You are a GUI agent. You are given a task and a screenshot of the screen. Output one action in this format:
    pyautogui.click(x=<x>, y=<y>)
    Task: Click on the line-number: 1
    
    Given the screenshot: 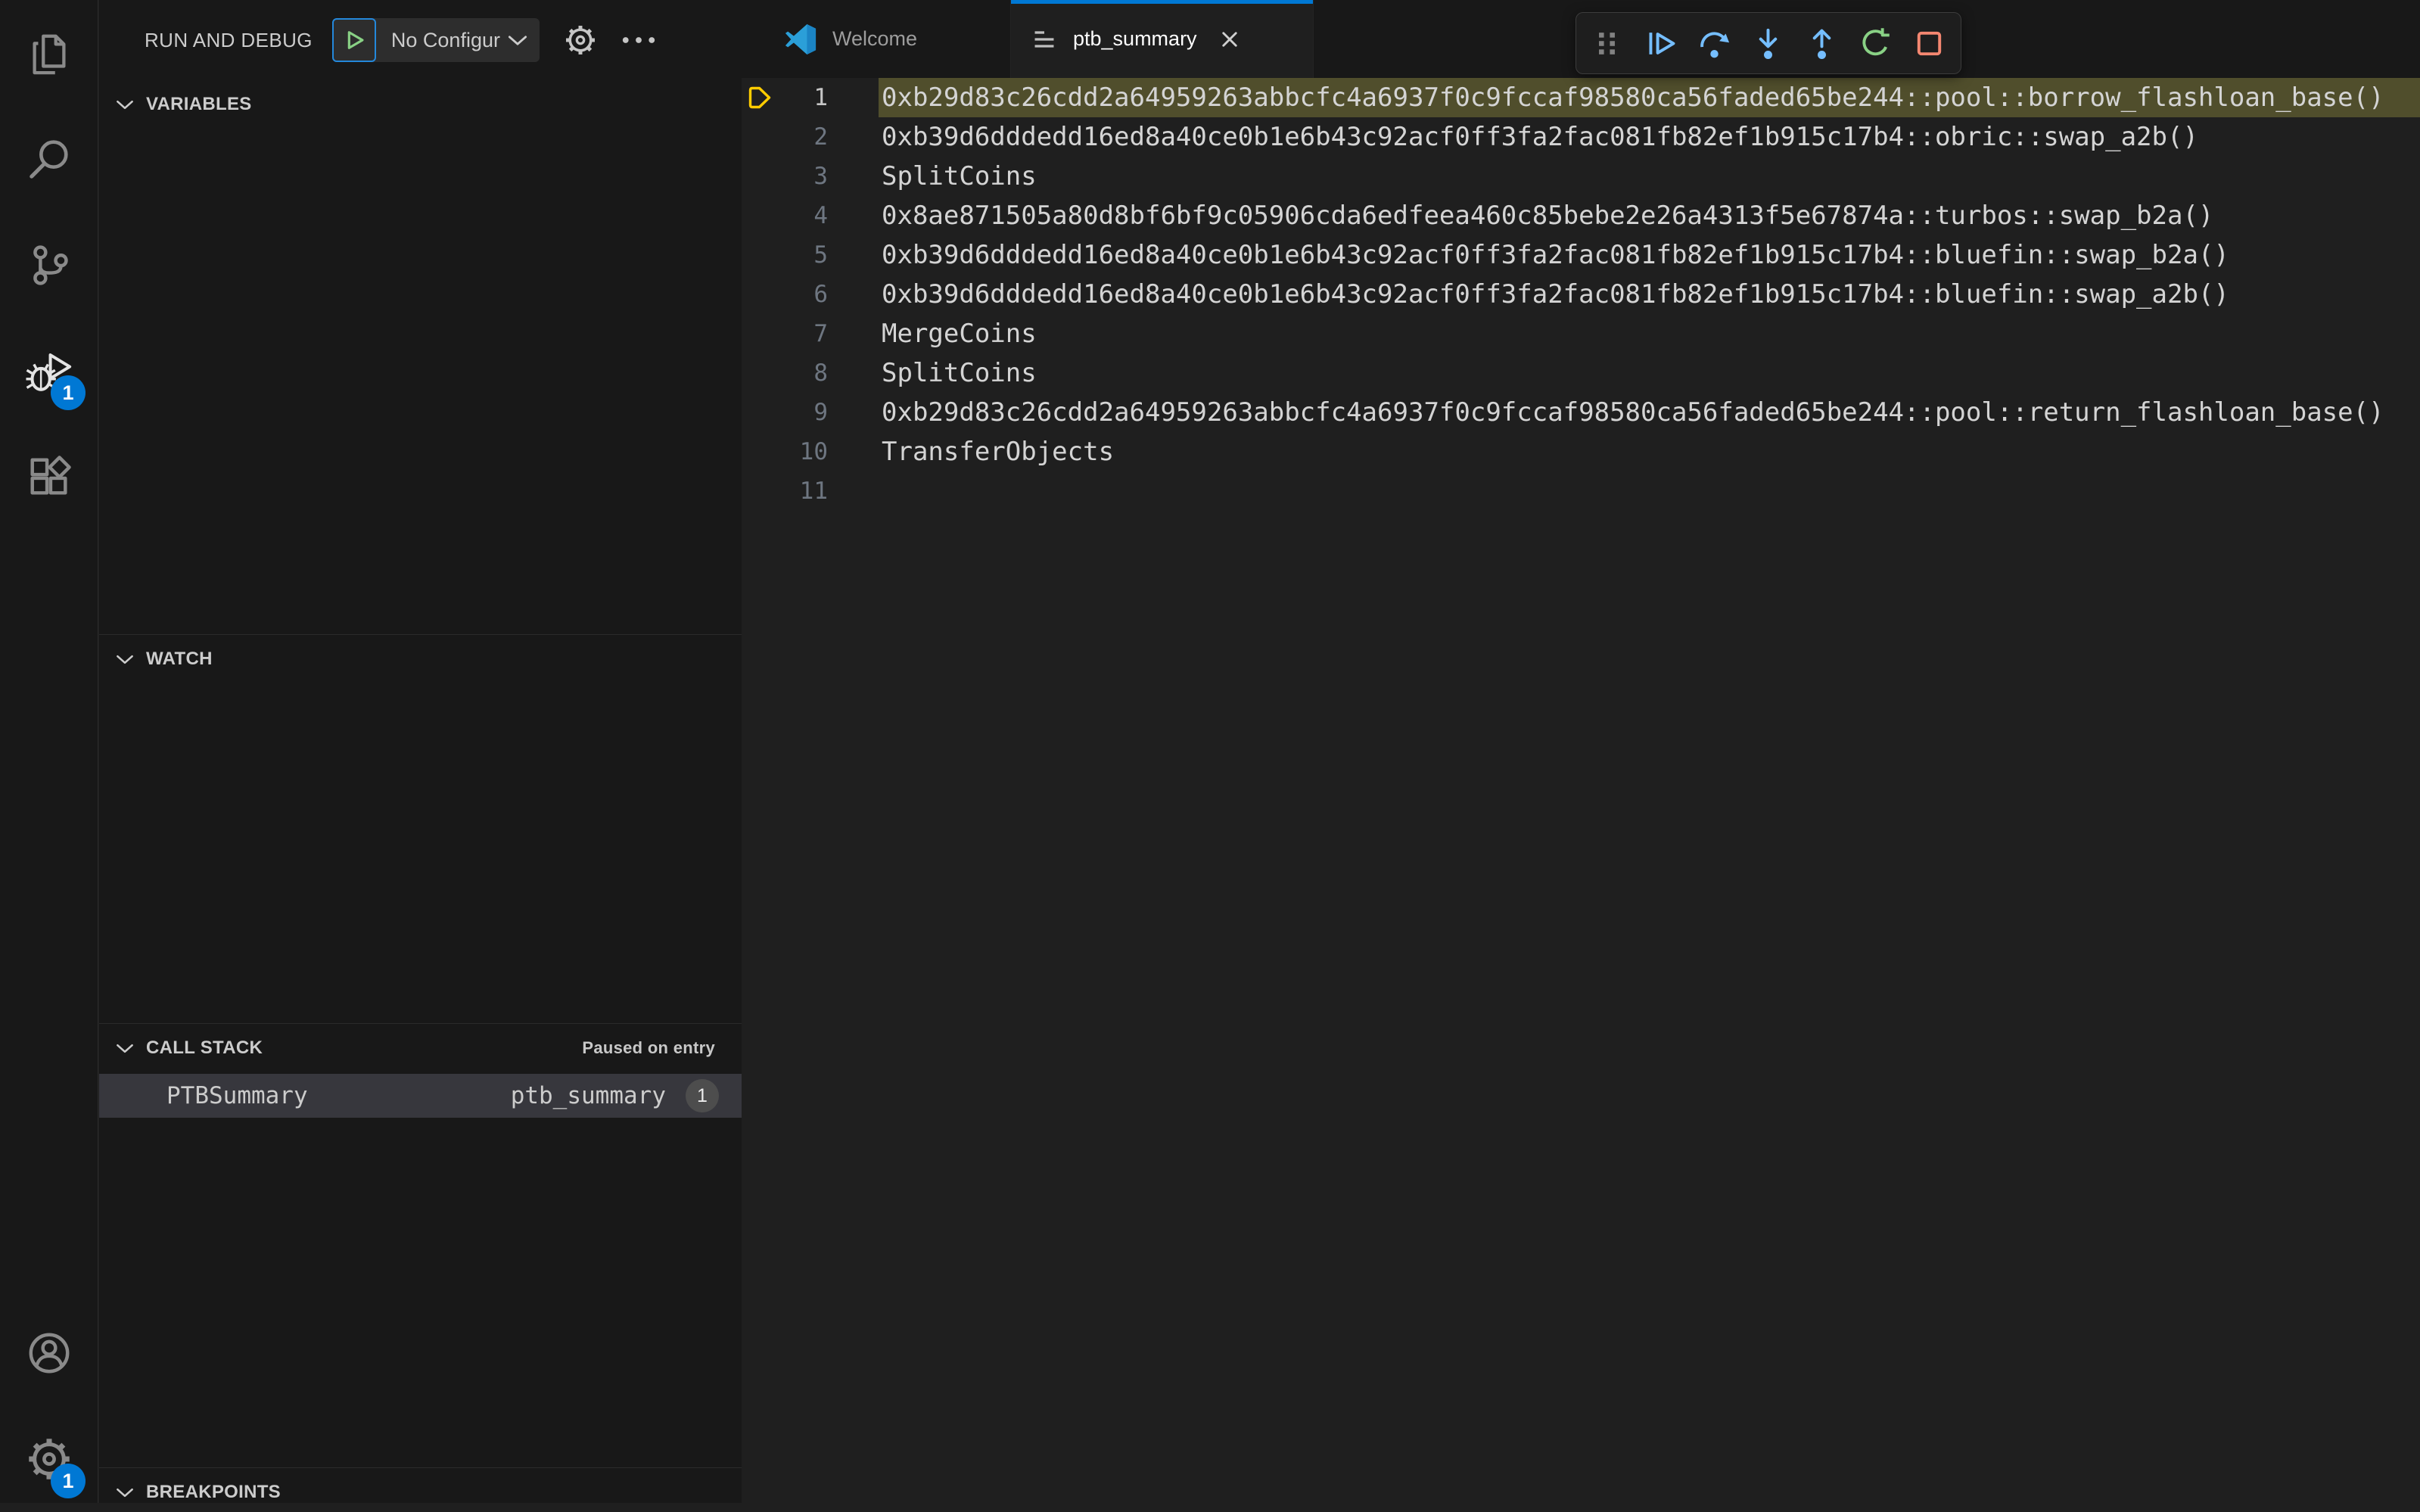 What is the action you would take?
    pyautogui.click(x=820, y=98)
    